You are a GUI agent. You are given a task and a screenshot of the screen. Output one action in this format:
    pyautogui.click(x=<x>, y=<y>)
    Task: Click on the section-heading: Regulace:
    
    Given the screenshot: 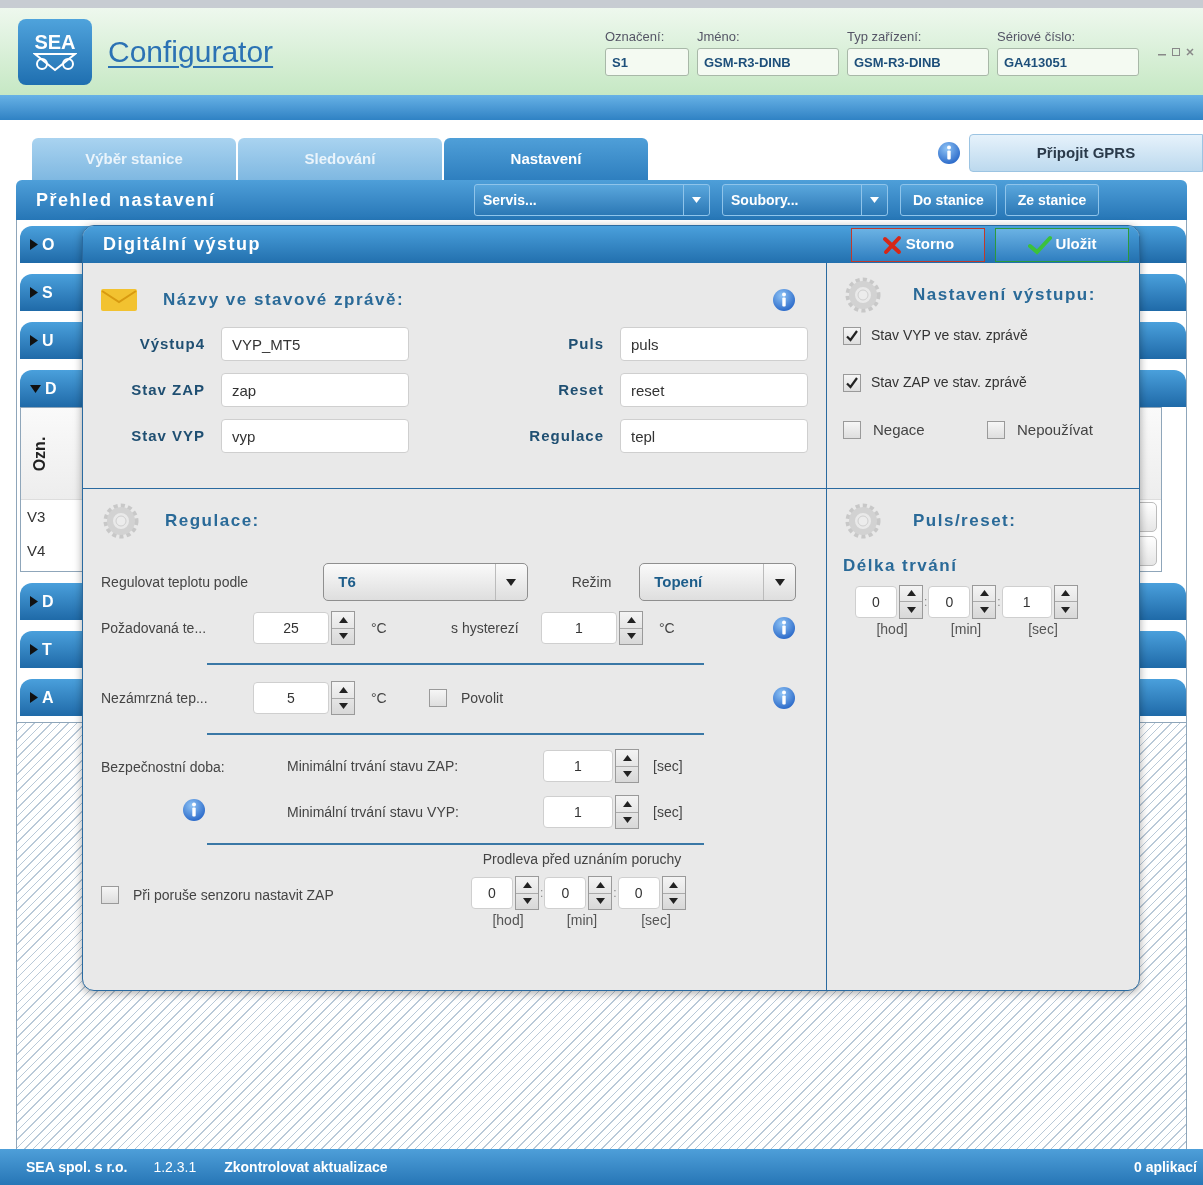 What is the action you would take?
    pyautogui.click(x=212, y=521)
    